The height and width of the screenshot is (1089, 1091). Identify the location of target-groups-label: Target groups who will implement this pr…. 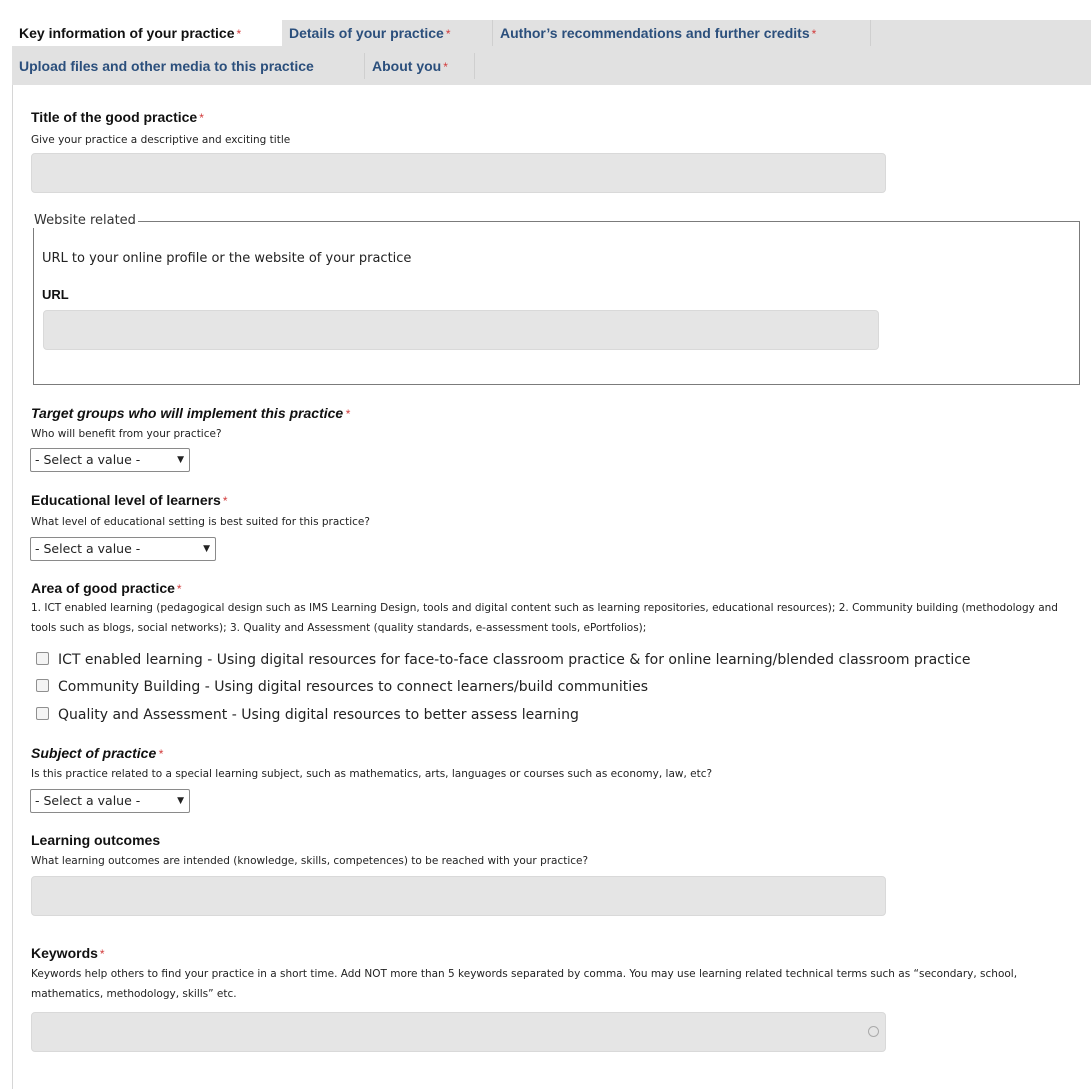
(190, 413).